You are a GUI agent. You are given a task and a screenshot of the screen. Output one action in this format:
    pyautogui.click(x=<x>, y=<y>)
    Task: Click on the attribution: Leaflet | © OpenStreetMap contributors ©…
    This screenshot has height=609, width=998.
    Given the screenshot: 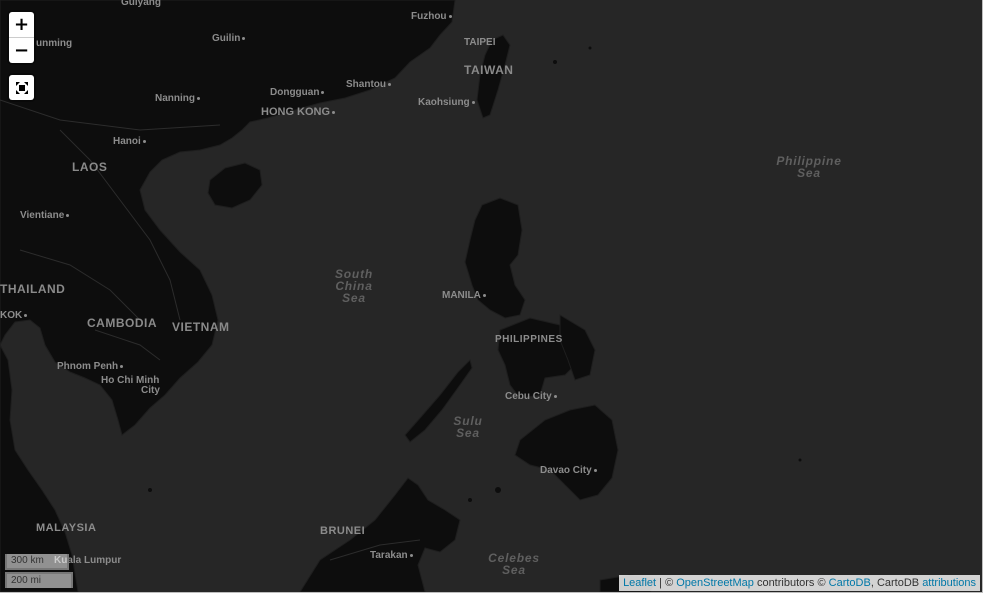 What is the action you would take?
    pyautogui.click(x=799, y=583)
    